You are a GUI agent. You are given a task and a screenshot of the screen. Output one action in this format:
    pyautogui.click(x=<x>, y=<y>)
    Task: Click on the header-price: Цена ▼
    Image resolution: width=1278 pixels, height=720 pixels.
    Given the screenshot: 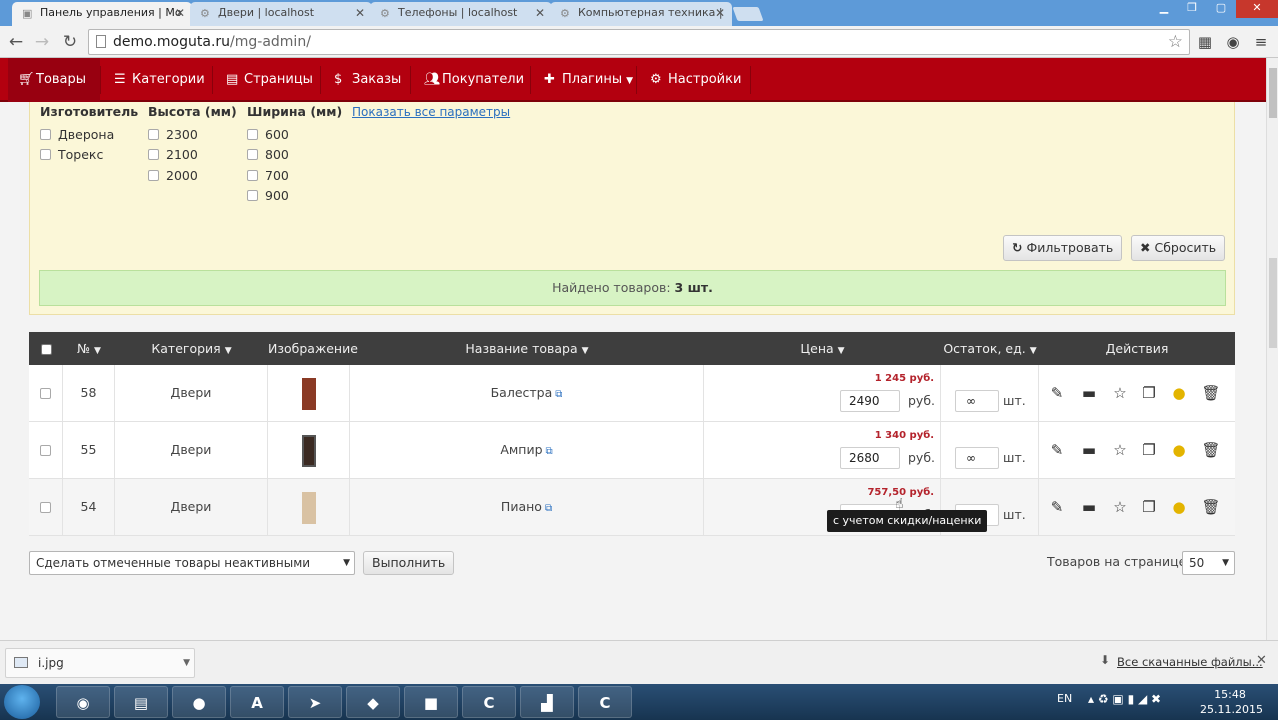 What is the action you would take?
    pyautogui.click(x=822, y=348)
    